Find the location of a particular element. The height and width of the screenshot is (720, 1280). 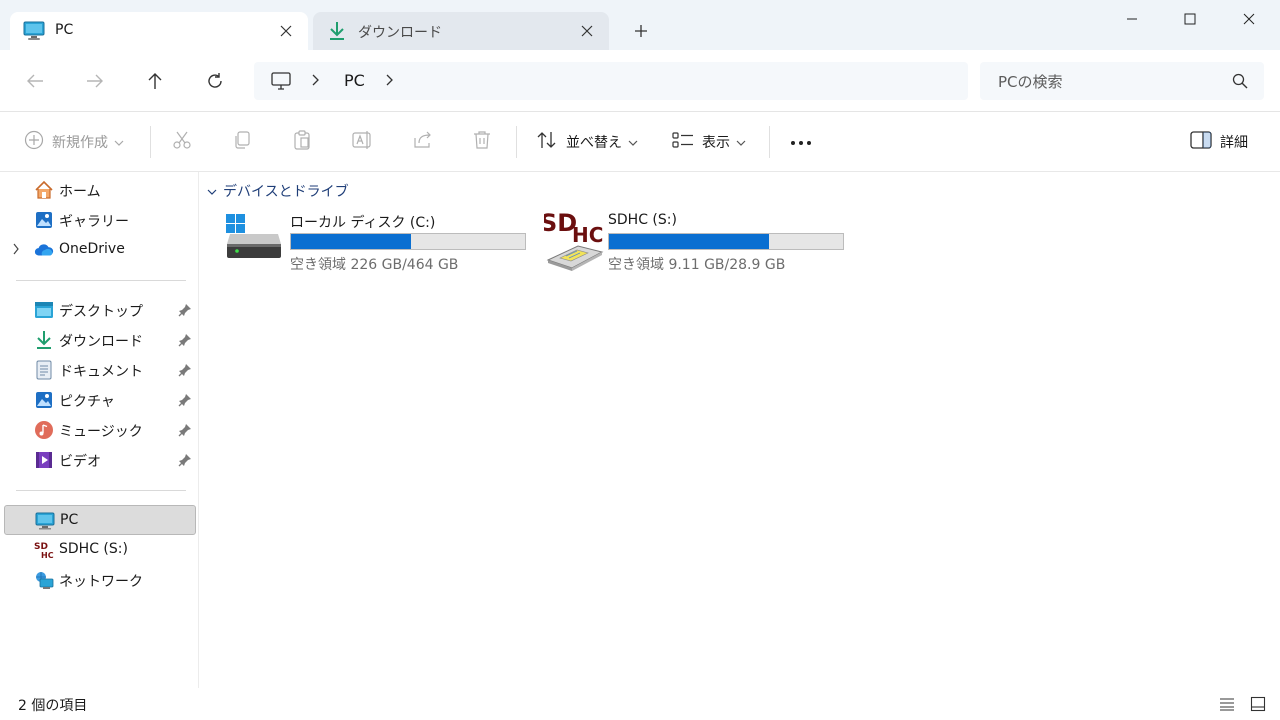

sidebar-divider is located at coordinates (101, 490).